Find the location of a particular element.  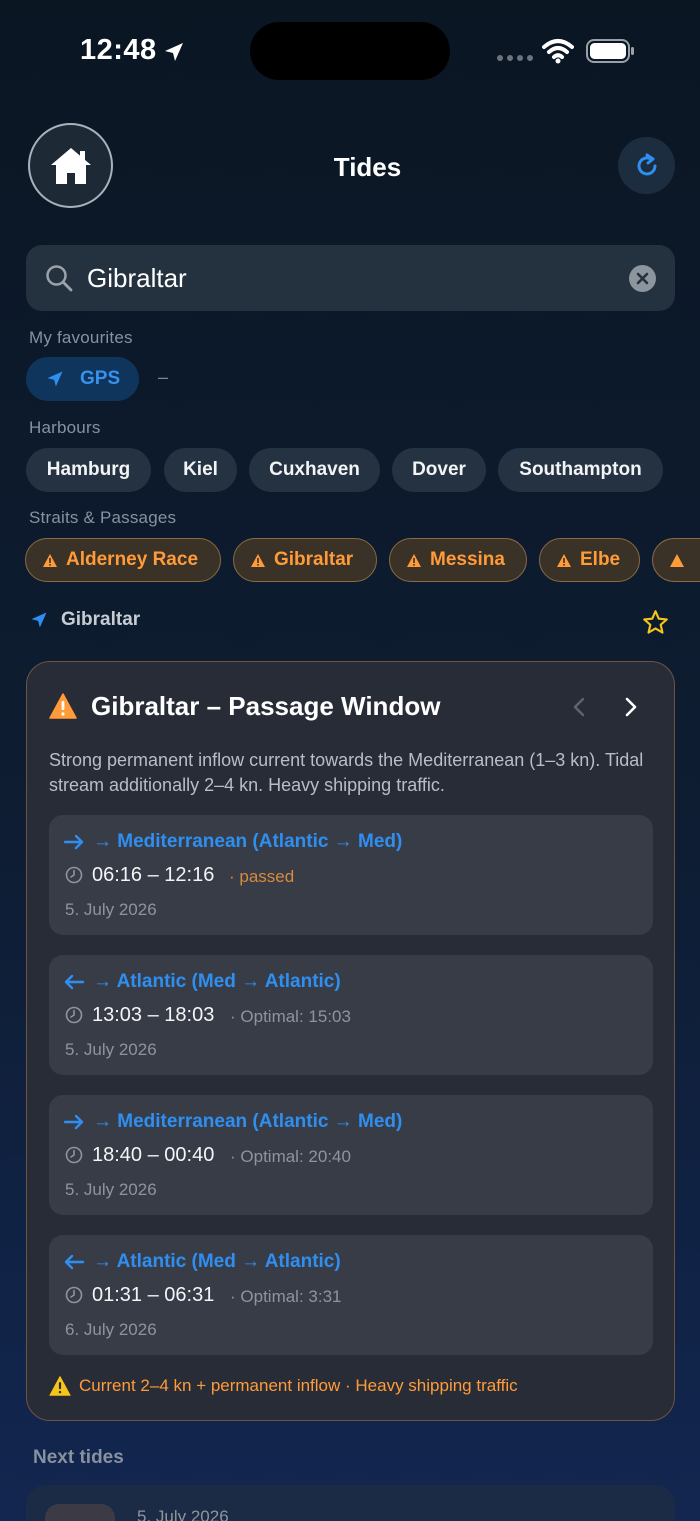

window-optimal: · Optimal: 15:03 is located at coordinates (290, 1016).